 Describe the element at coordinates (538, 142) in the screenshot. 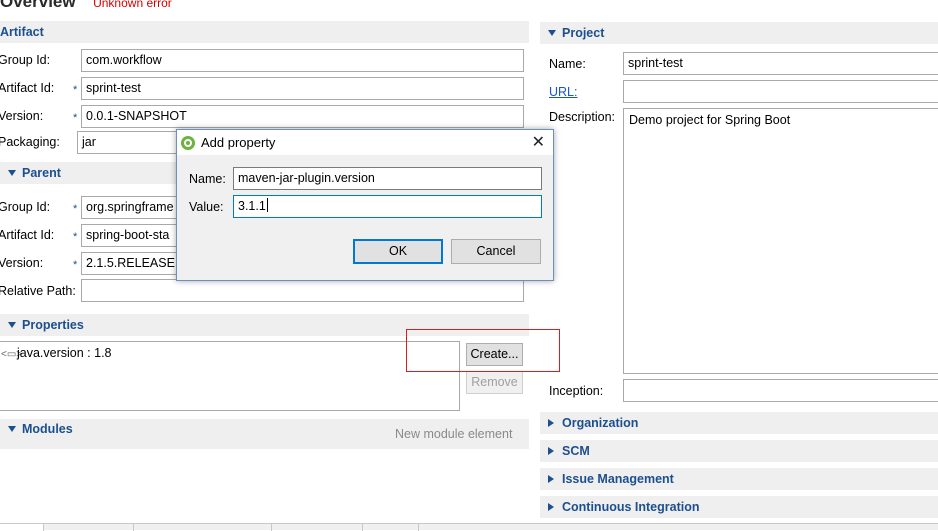

I see `close-icon: ✕` at that location.